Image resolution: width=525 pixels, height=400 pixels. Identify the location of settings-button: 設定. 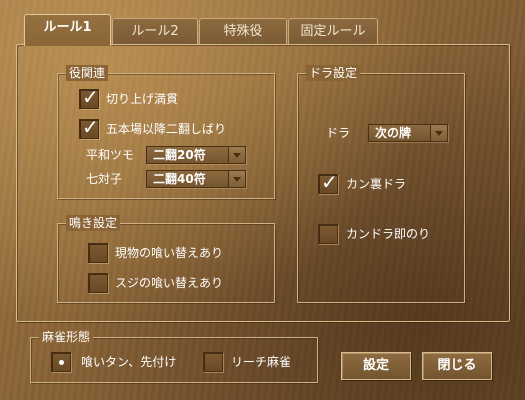
(376, 366).